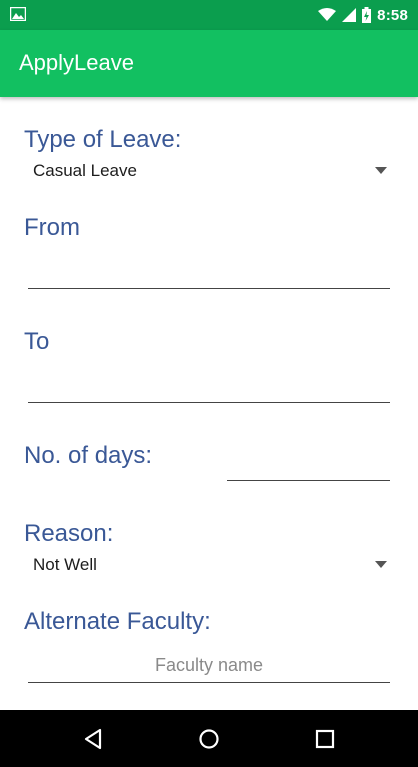 The height and width of the screenshot is (767, 418). What do you see at coordinates (93, 739) in the screenshot?
I see `back-icon` at bounding box center [93, 739].